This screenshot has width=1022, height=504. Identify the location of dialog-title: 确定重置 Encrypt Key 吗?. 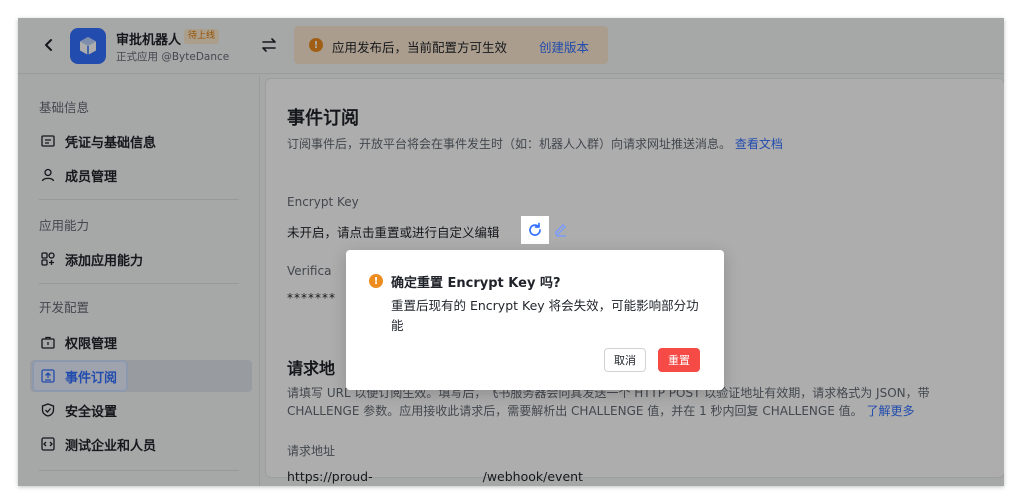
(476, 283).